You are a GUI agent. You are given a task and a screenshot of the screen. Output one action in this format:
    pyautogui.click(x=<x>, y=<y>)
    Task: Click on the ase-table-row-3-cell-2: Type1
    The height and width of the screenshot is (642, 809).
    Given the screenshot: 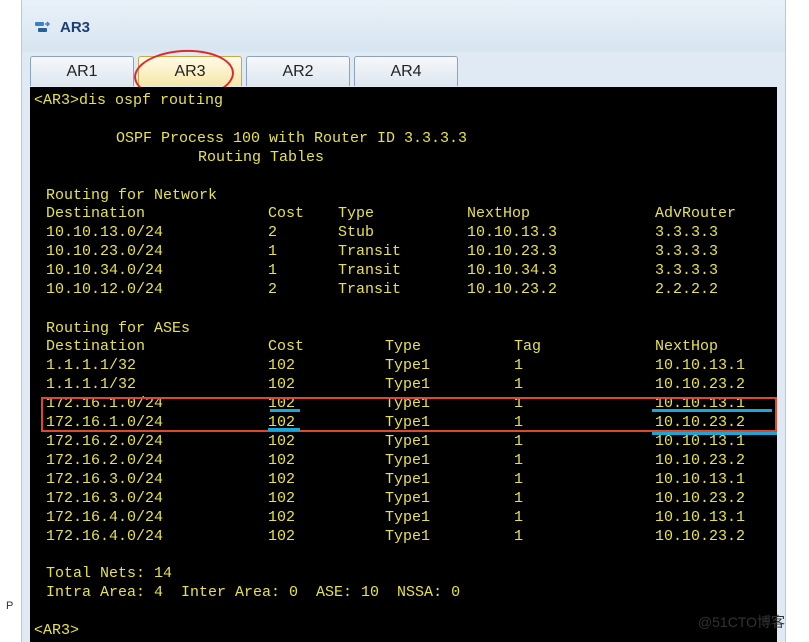 What is the action you would take?
    pyautogui.click(x=408, y=422)
    